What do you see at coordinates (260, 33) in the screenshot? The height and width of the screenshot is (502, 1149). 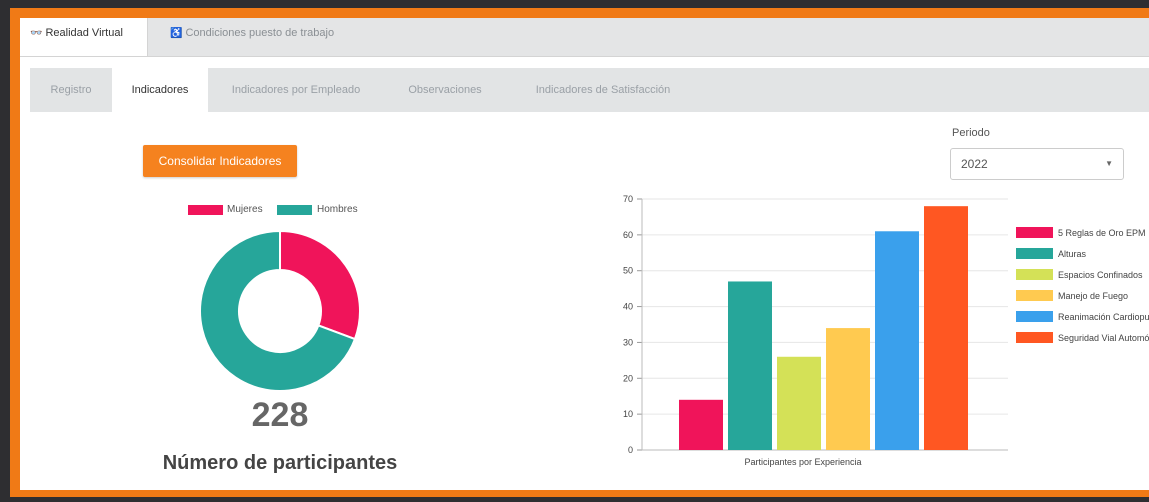 I see `tab-label: Condiciones puesto de trabajo` at bounding box center [260, 33].